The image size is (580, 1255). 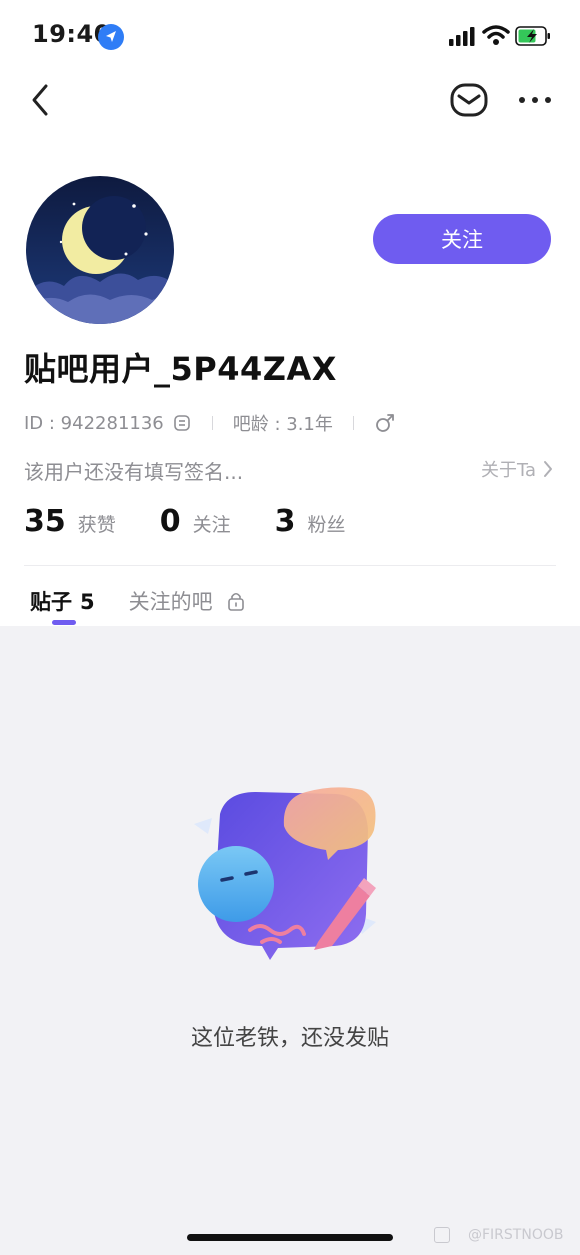 What do you see at coordinates (290, 1237) in the screenshot?
I see `home-indicator` at bounding box center [290, 1237].